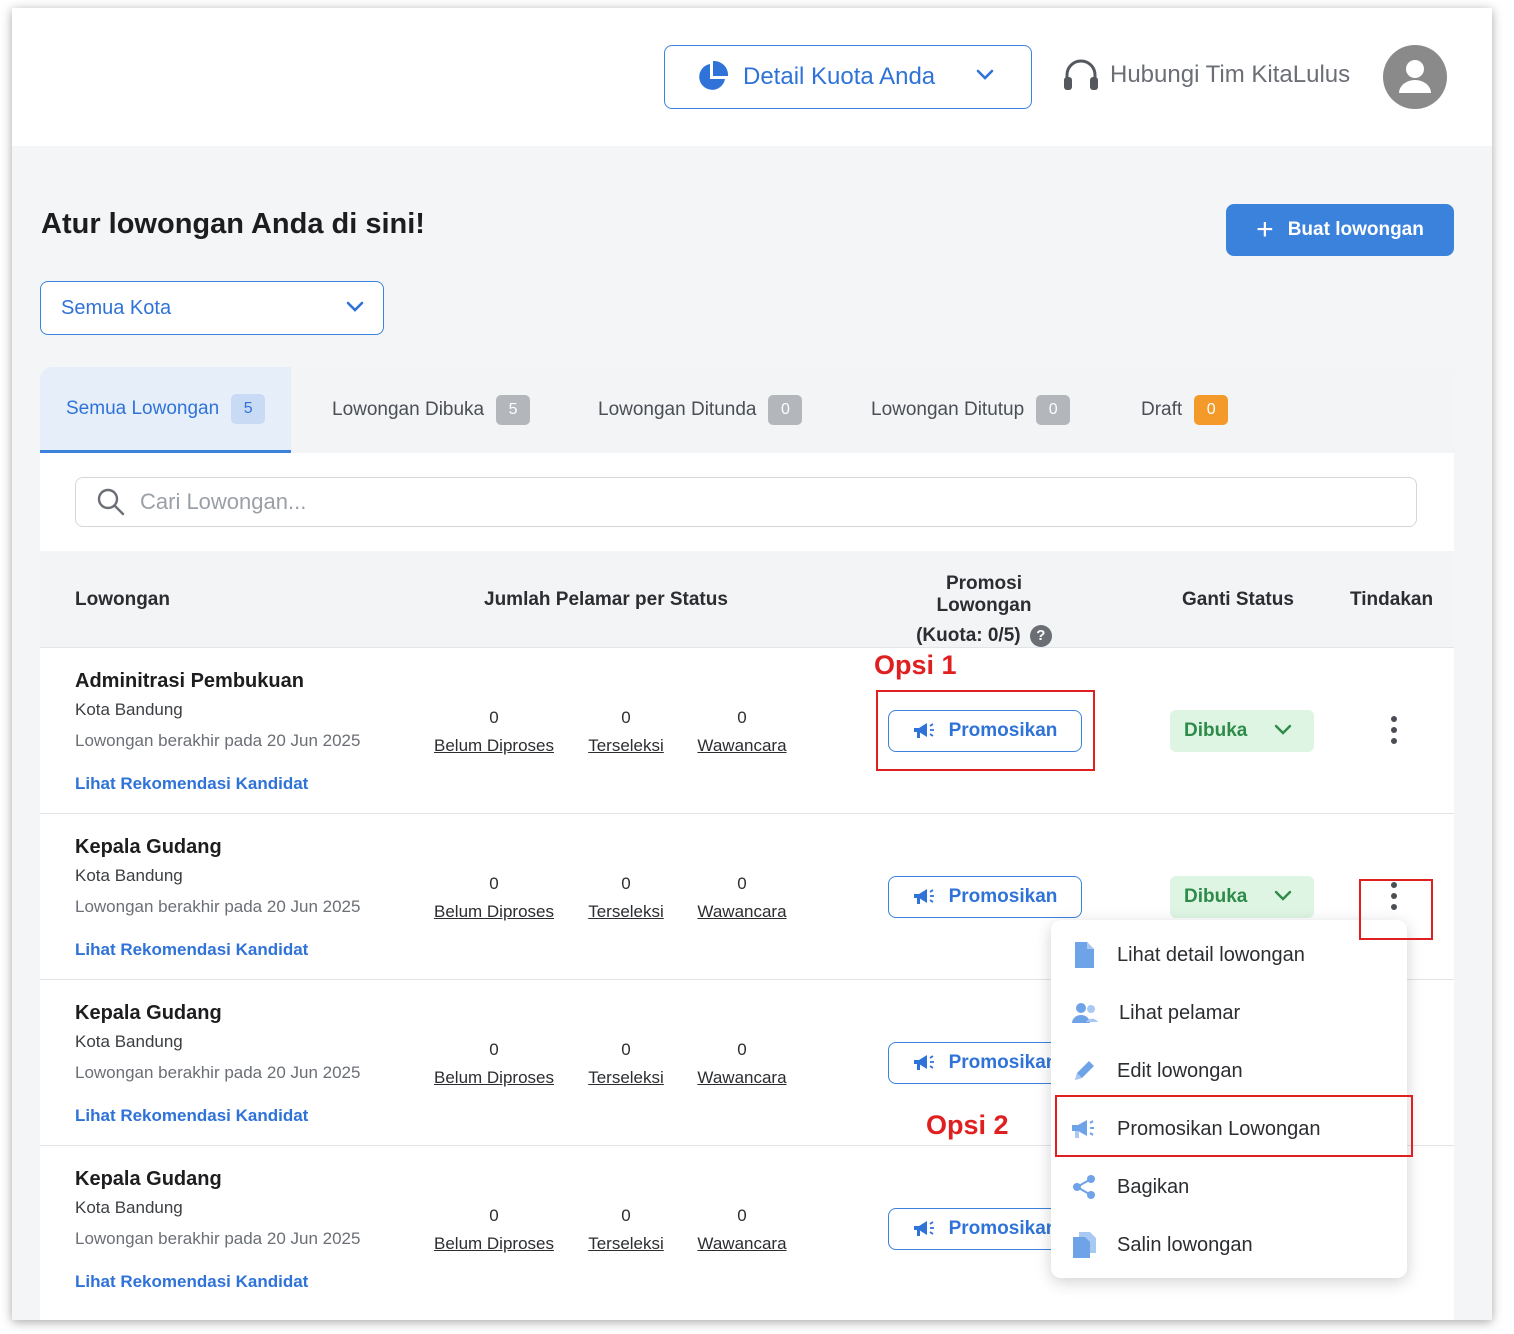  I want to click on create-job-button: + Buat lowongan, so click(1340, 230).